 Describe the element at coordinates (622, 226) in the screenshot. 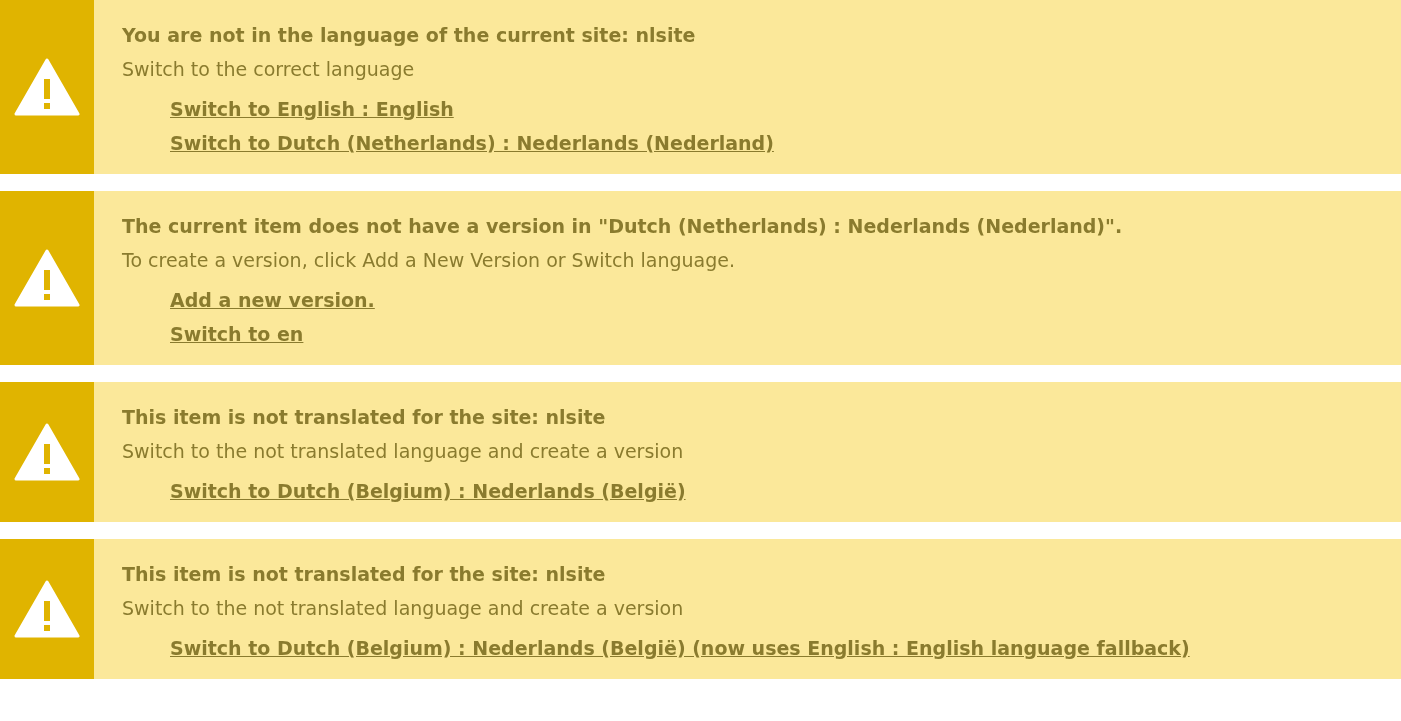

I see `message-title: The current item does not have a version in "Dutch (Netherlands) : Nederlands (Nederland)".` at that location.